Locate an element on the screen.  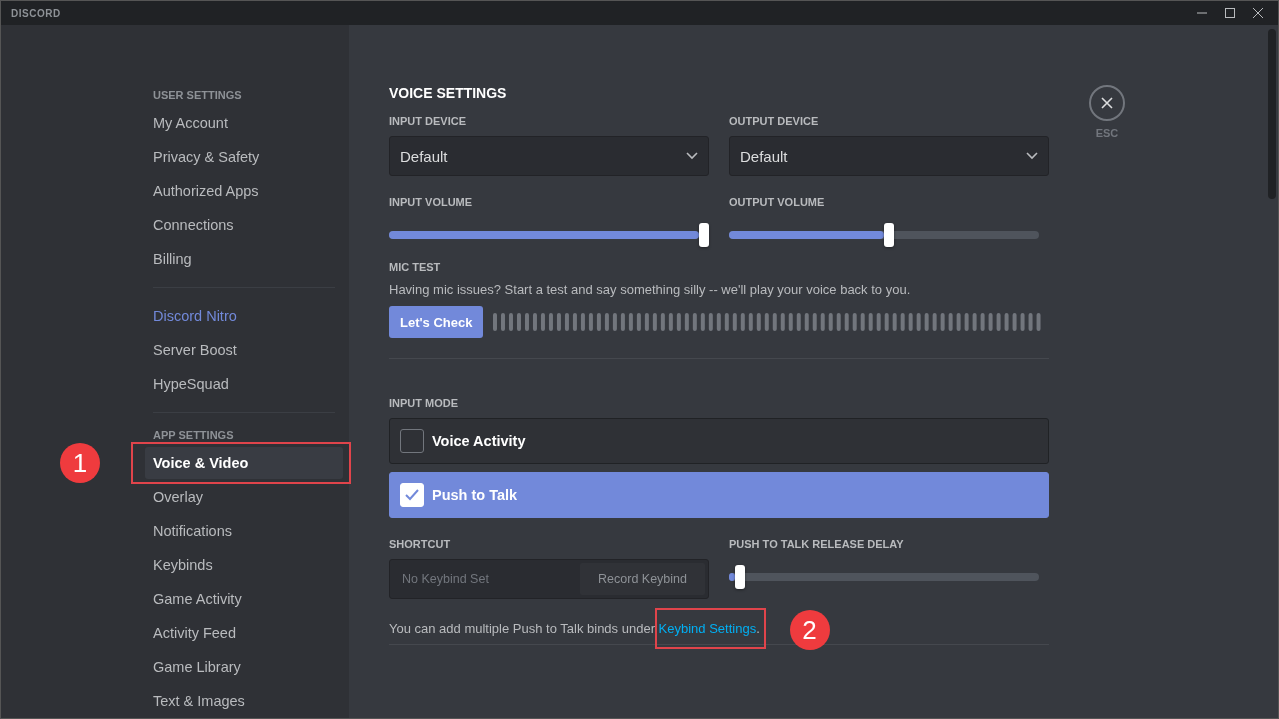
keybind-hint: You can add multiple Push to Talk binds under is located at coordinates (522, 628).